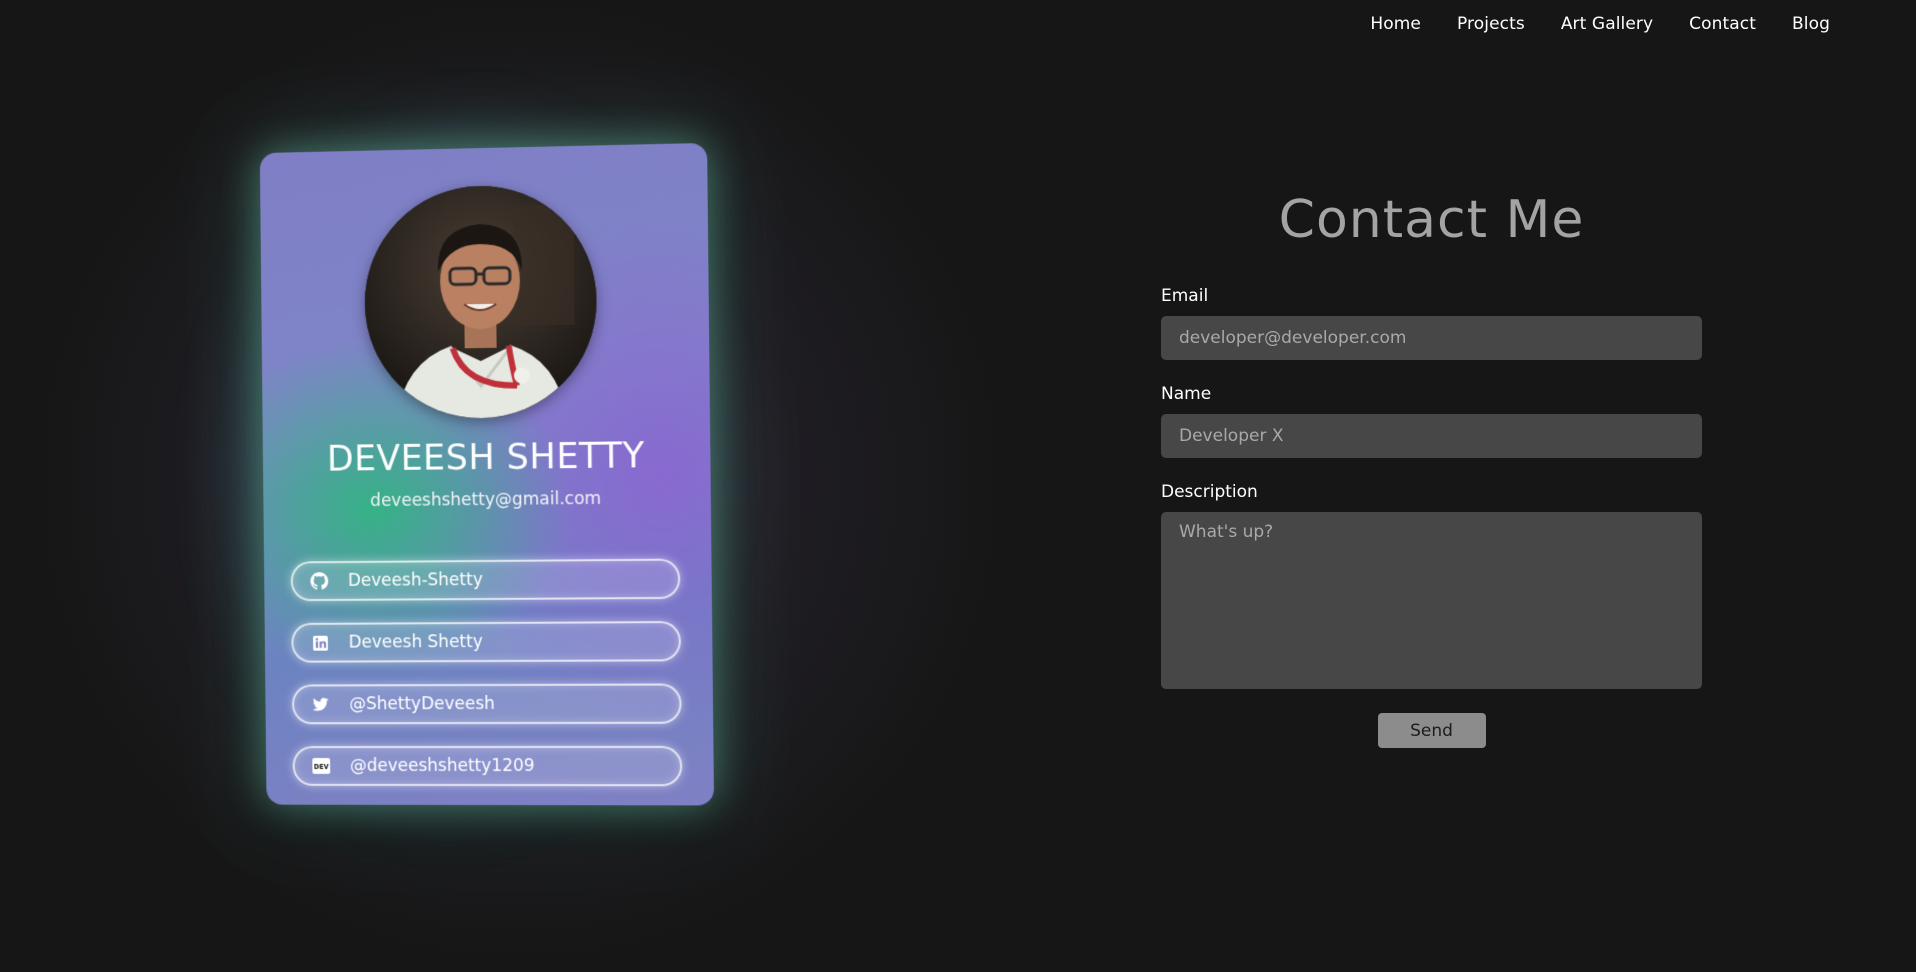 Image resolution: width=1916 pixels, height=972 pixels. I want to click on nav-home-link: Home, so click(1395, 24).